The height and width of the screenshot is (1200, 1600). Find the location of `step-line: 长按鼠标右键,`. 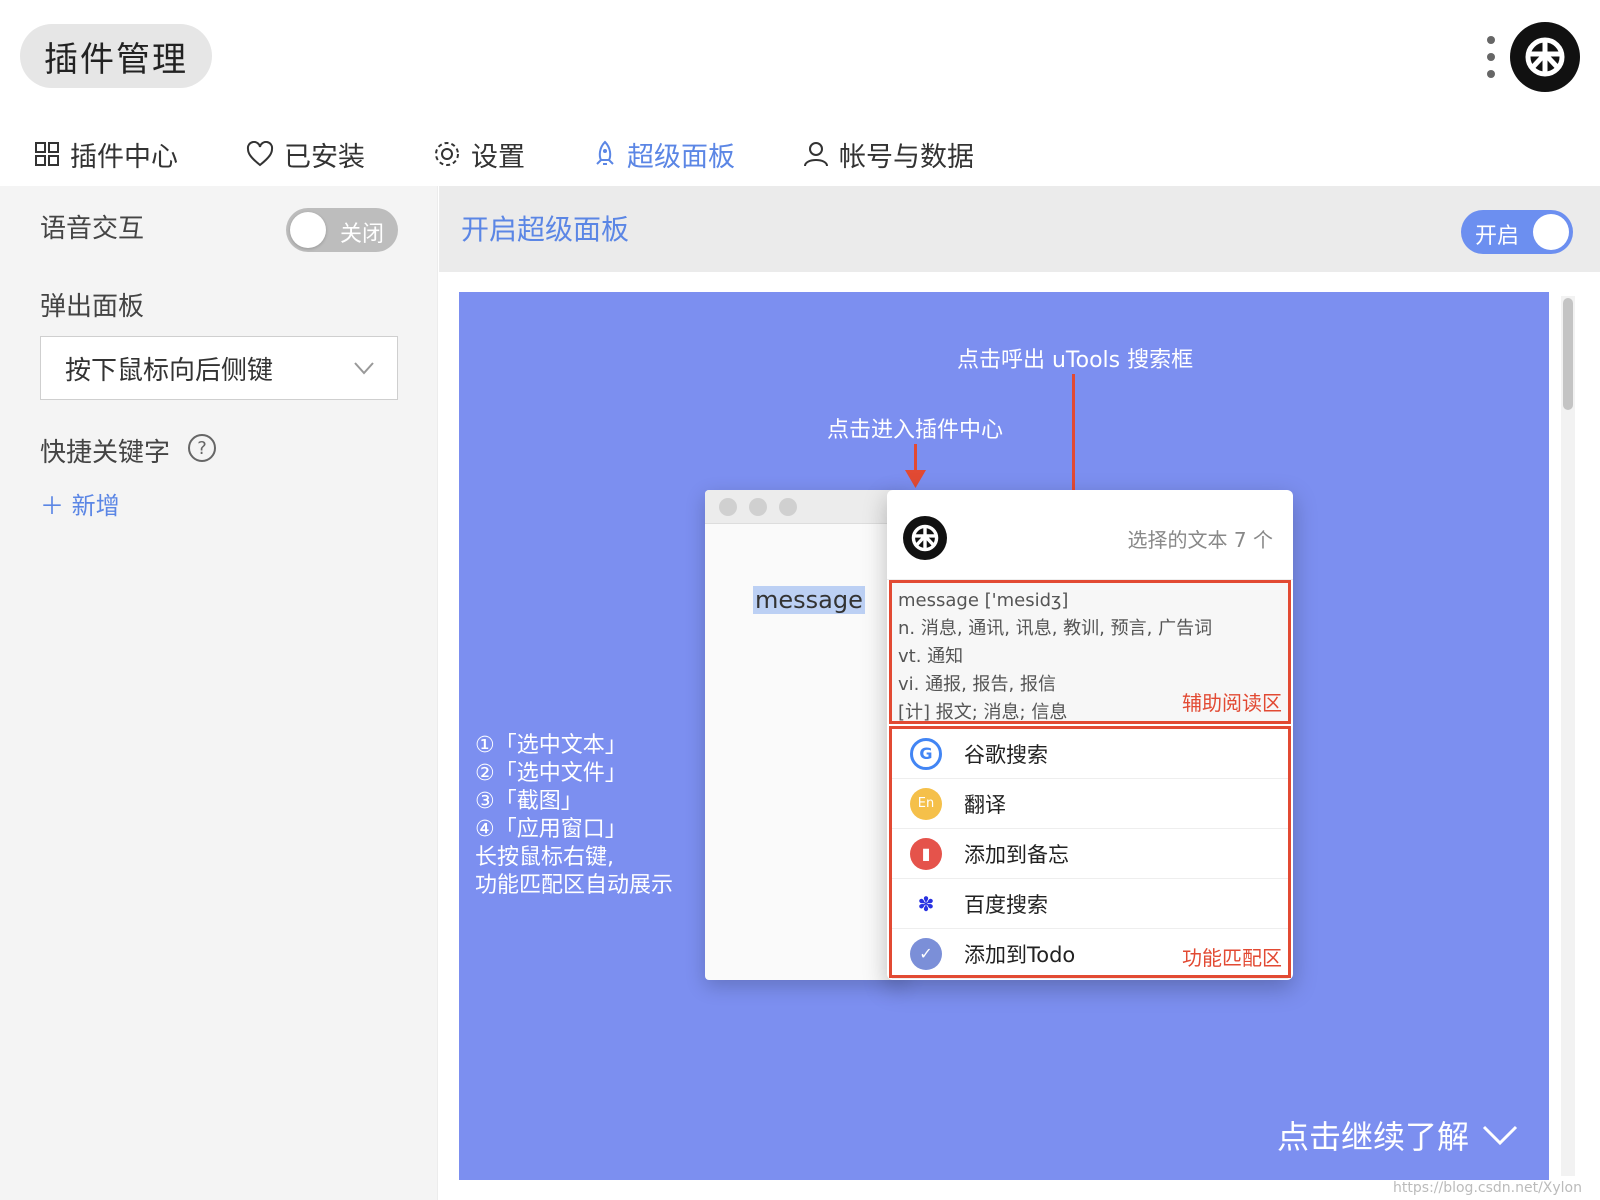

step-line: 长按鼠标右键, is located at coordinates (544, 857).